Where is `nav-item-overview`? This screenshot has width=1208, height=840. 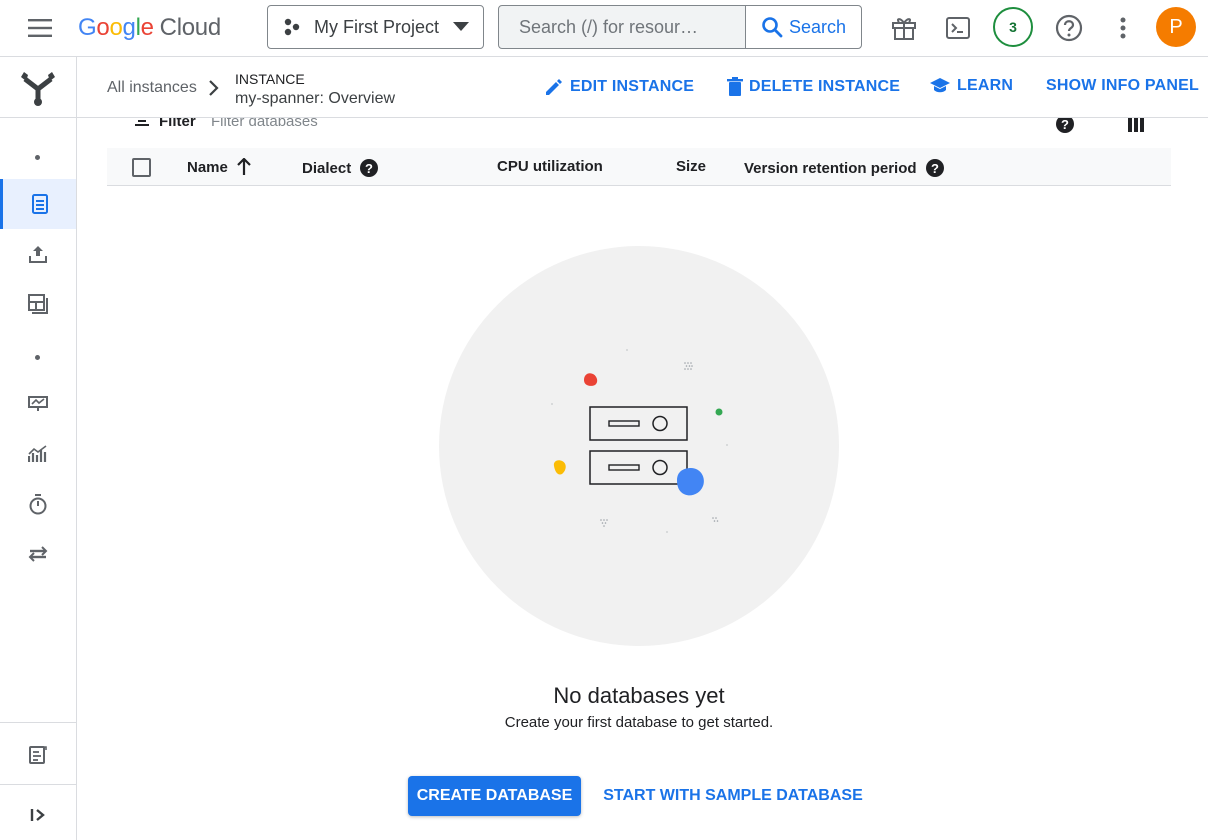
nav-item-overview is located at coordinates (38, 204).